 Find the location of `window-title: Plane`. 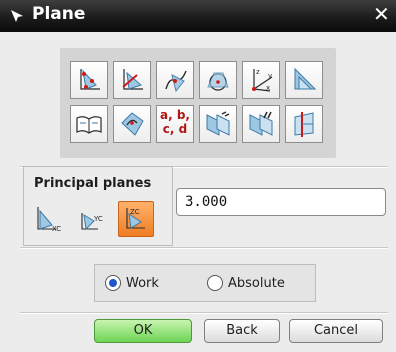

window-title: Plane is located at coordinates (59, 14).